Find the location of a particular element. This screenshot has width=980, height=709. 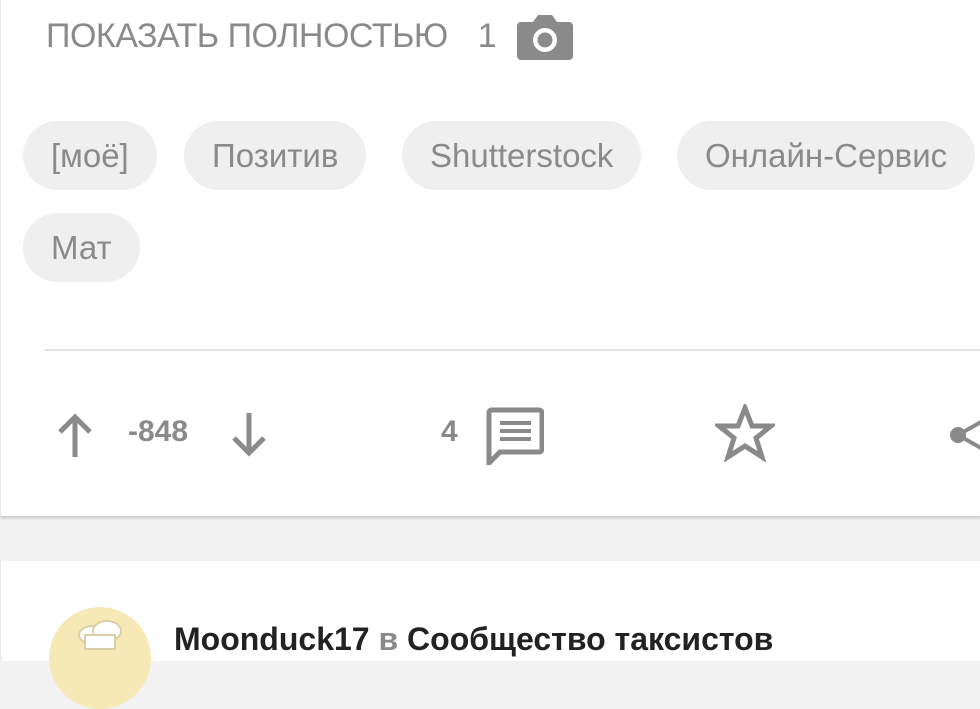

show-more-button: ПОКАЗАТЬ ПОЛНОСТЬЮ 1 is located at coordinates (309, 36).